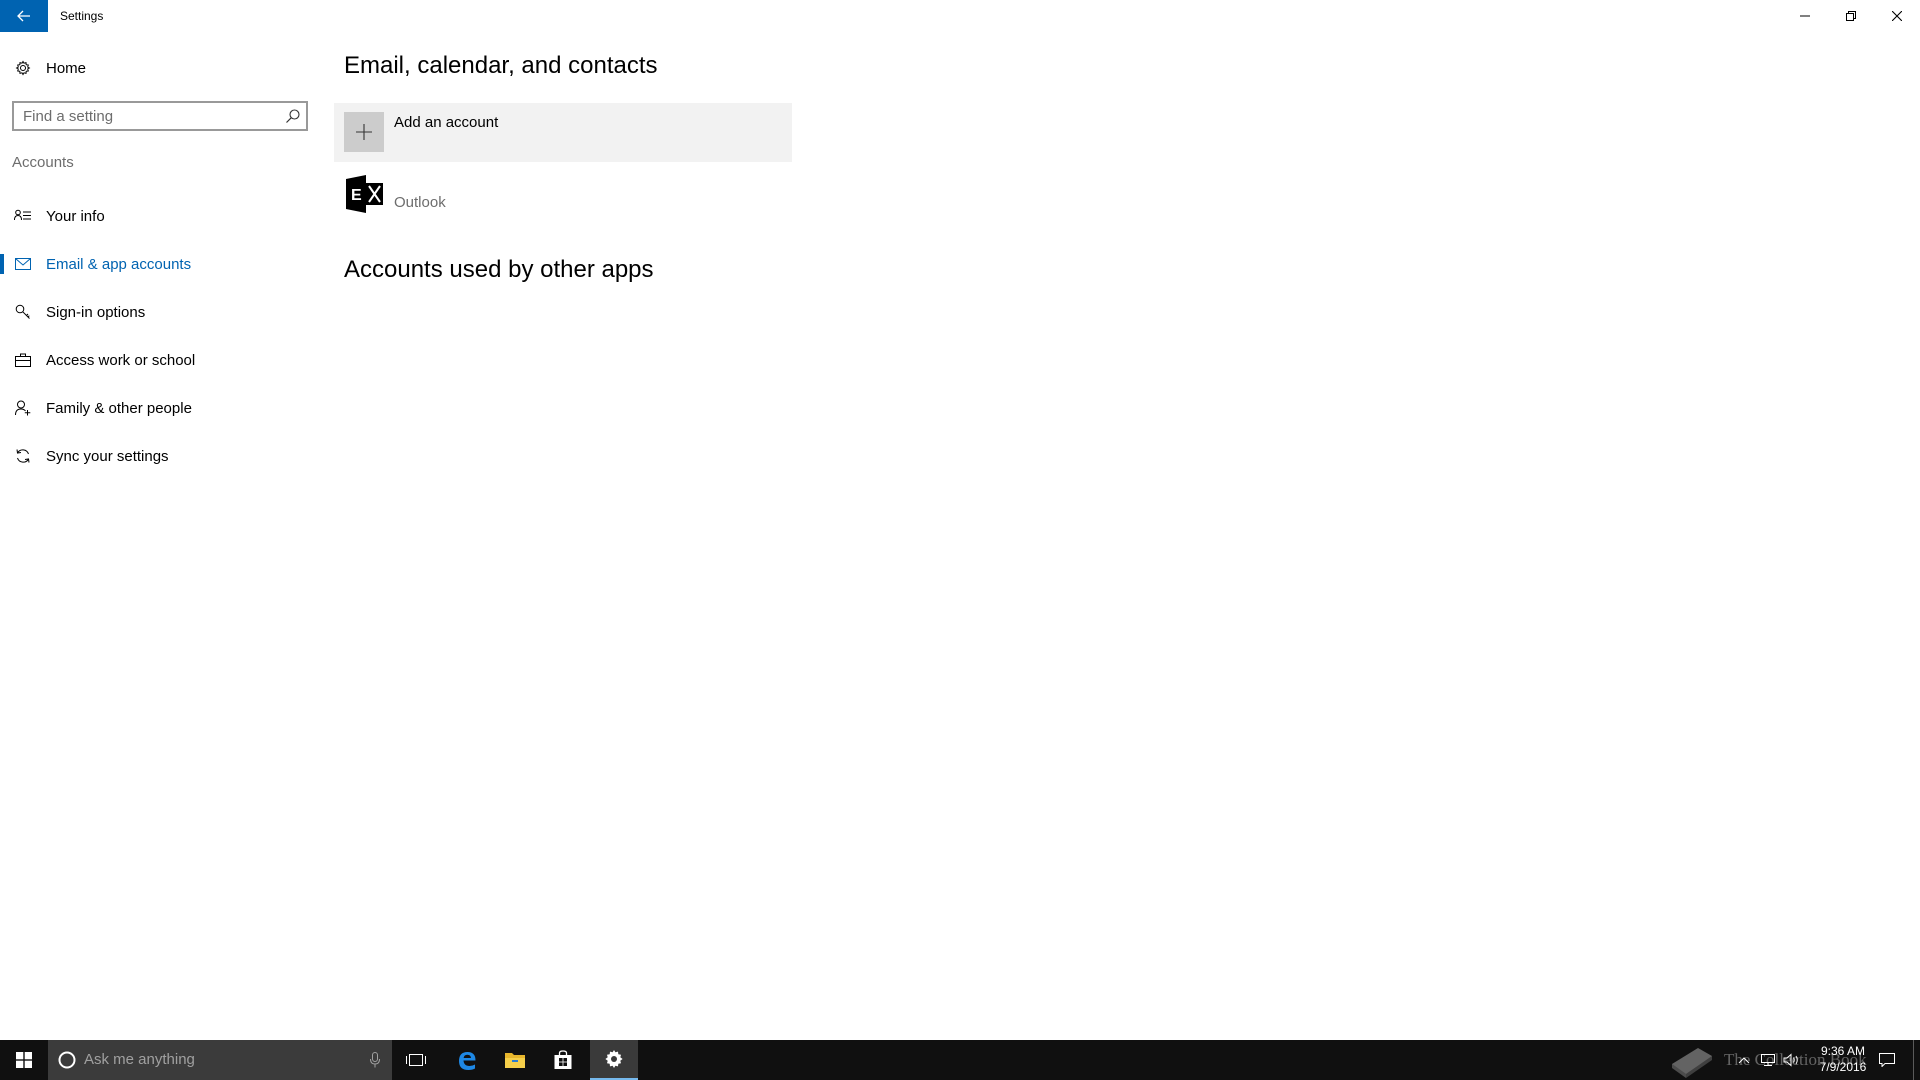 The image size is (1920, 1080). Describe the element at coordinates (446, 122) in the screenshot. I see `add-account-label: Add an account` at that location.